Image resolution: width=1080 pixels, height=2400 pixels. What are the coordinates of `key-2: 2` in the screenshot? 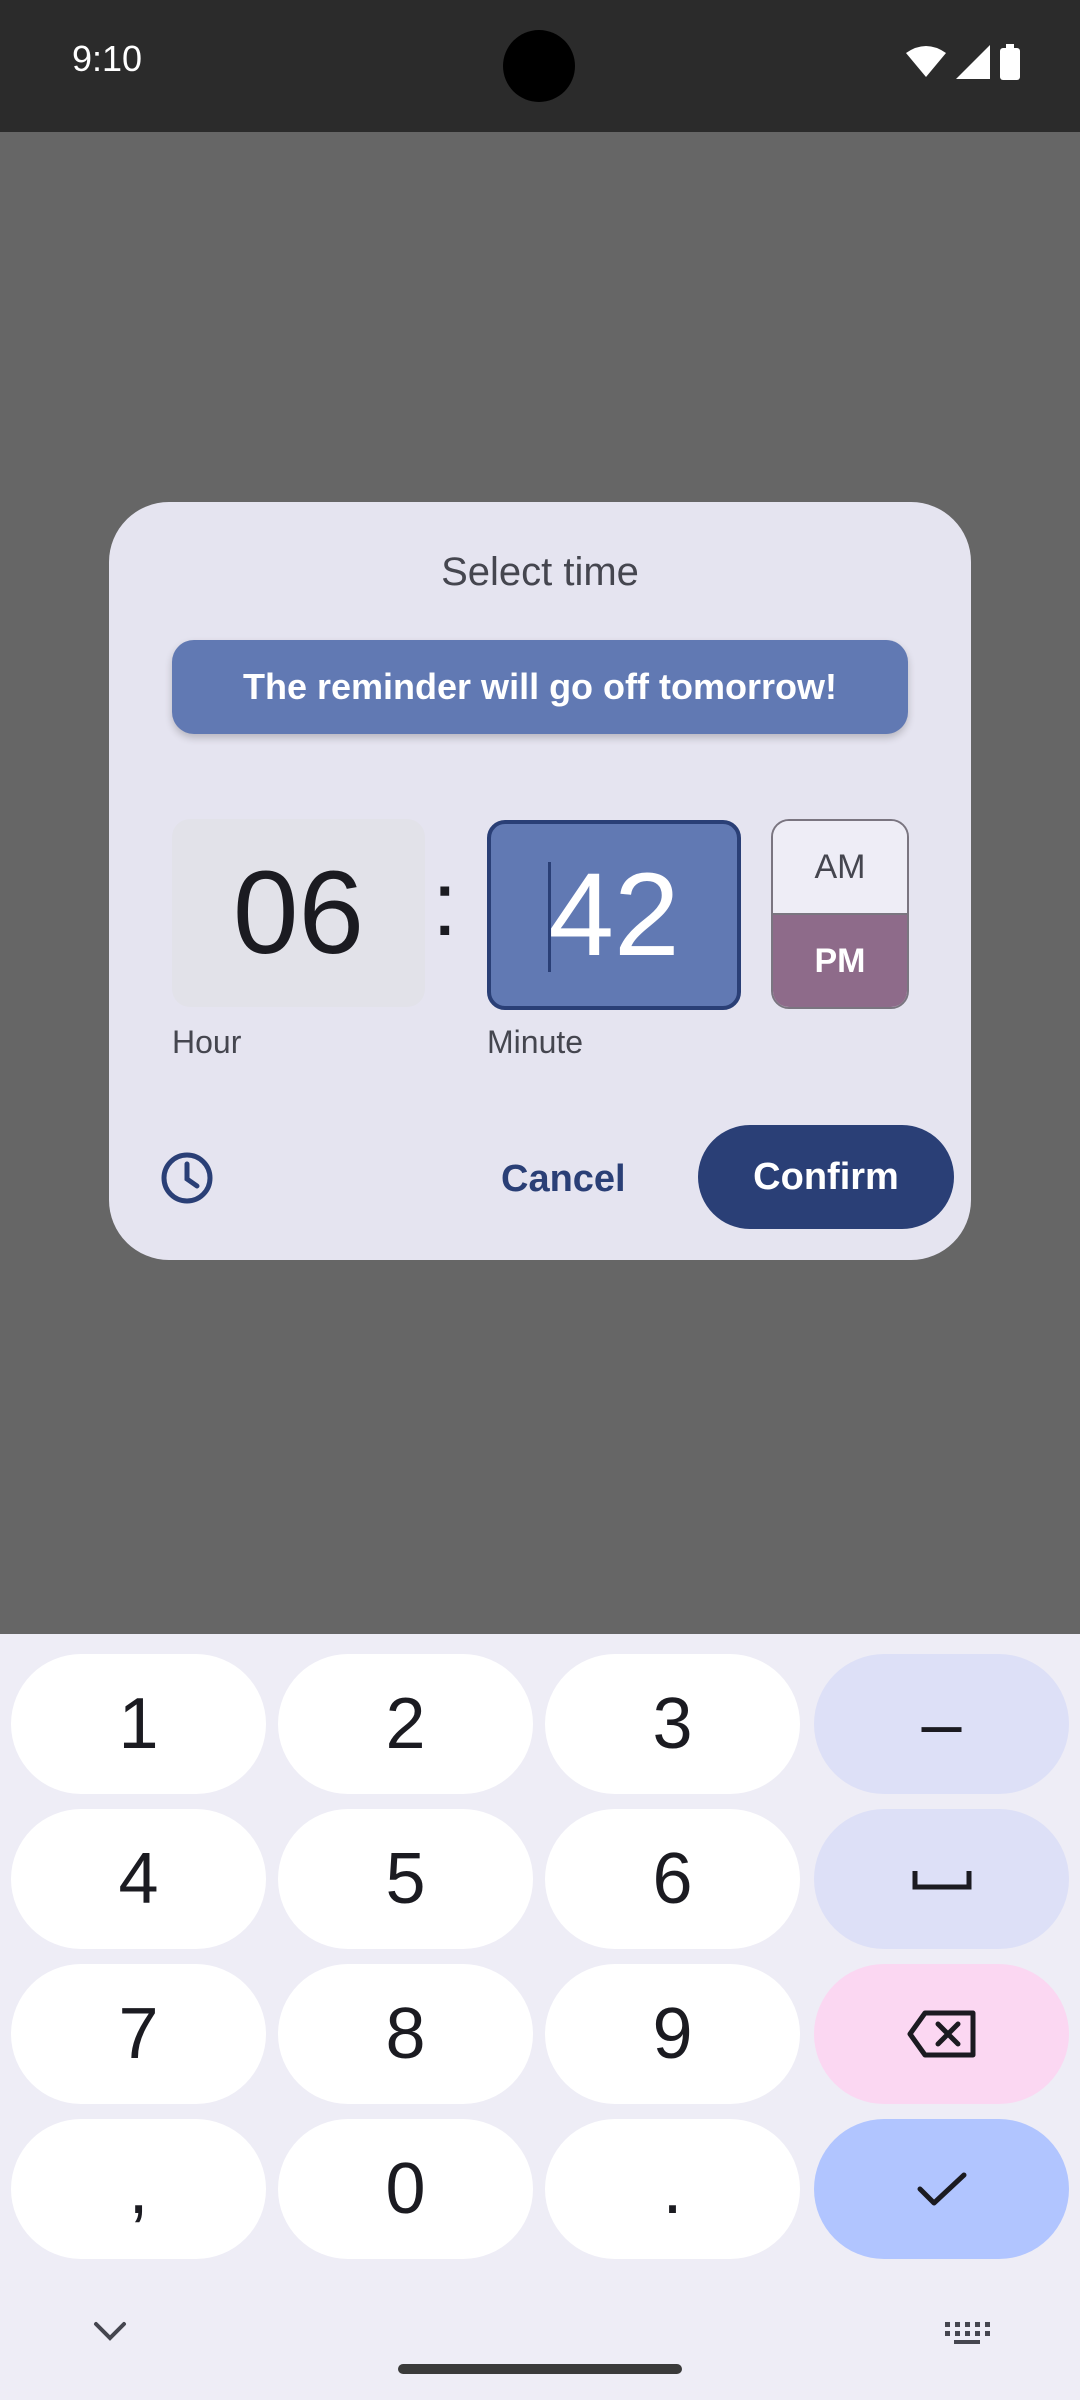 It's located at (405, 1724).